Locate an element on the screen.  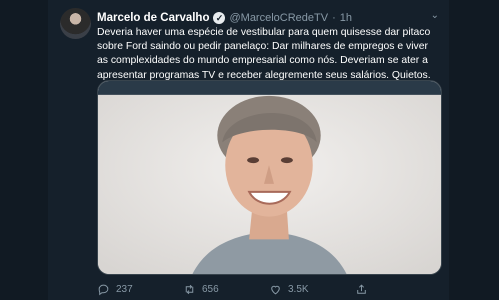
share-icon is located at coordinates (361, 288).